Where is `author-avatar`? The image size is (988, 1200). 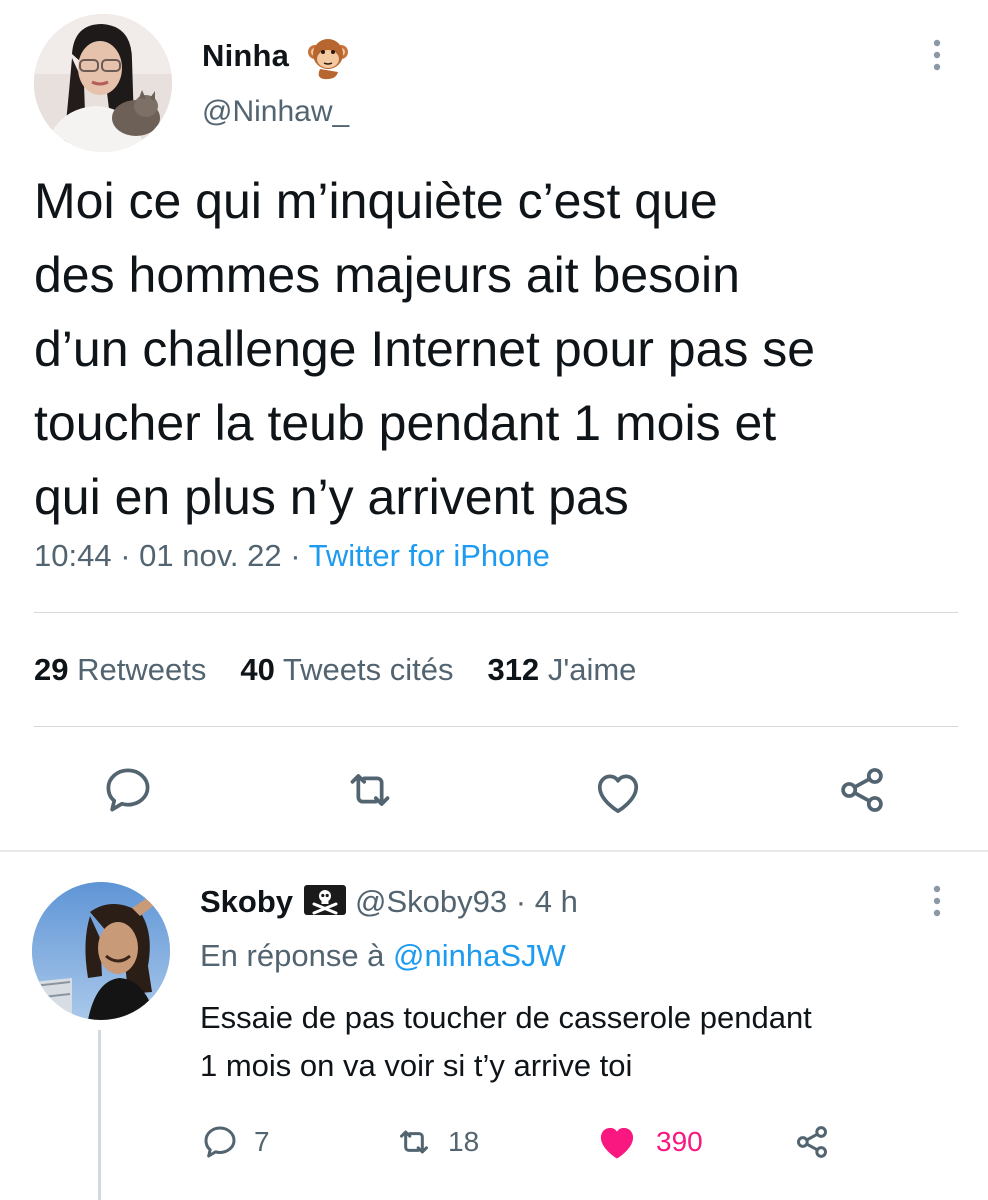
author-avatar is located at coordinates (103, 83).